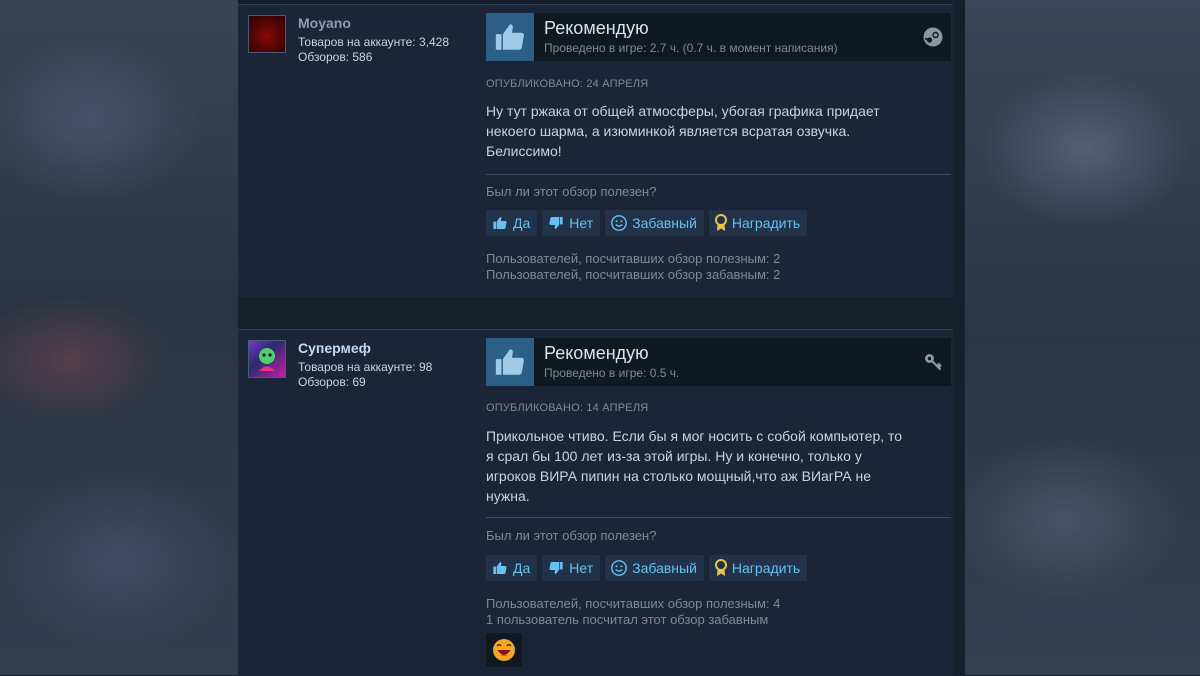 Image resolution: width=1200 pixels, height=676 pixels. Describe the element at coordinates (373, 23) in the screenshot. I see `reviewer-name: Moyano` at that location.